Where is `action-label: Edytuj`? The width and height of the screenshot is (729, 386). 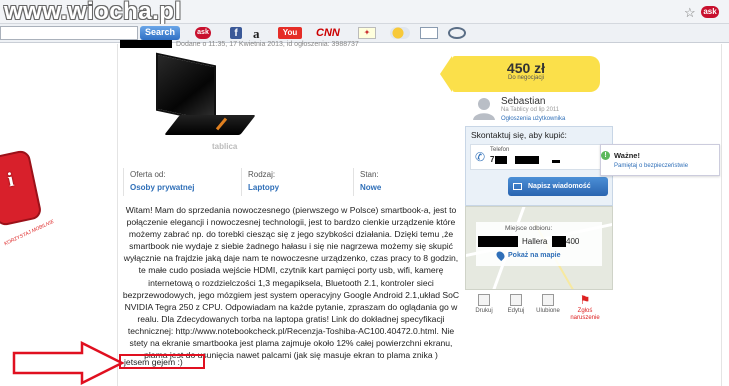
action-label: Edytuj is located at coordinates (516, 311).